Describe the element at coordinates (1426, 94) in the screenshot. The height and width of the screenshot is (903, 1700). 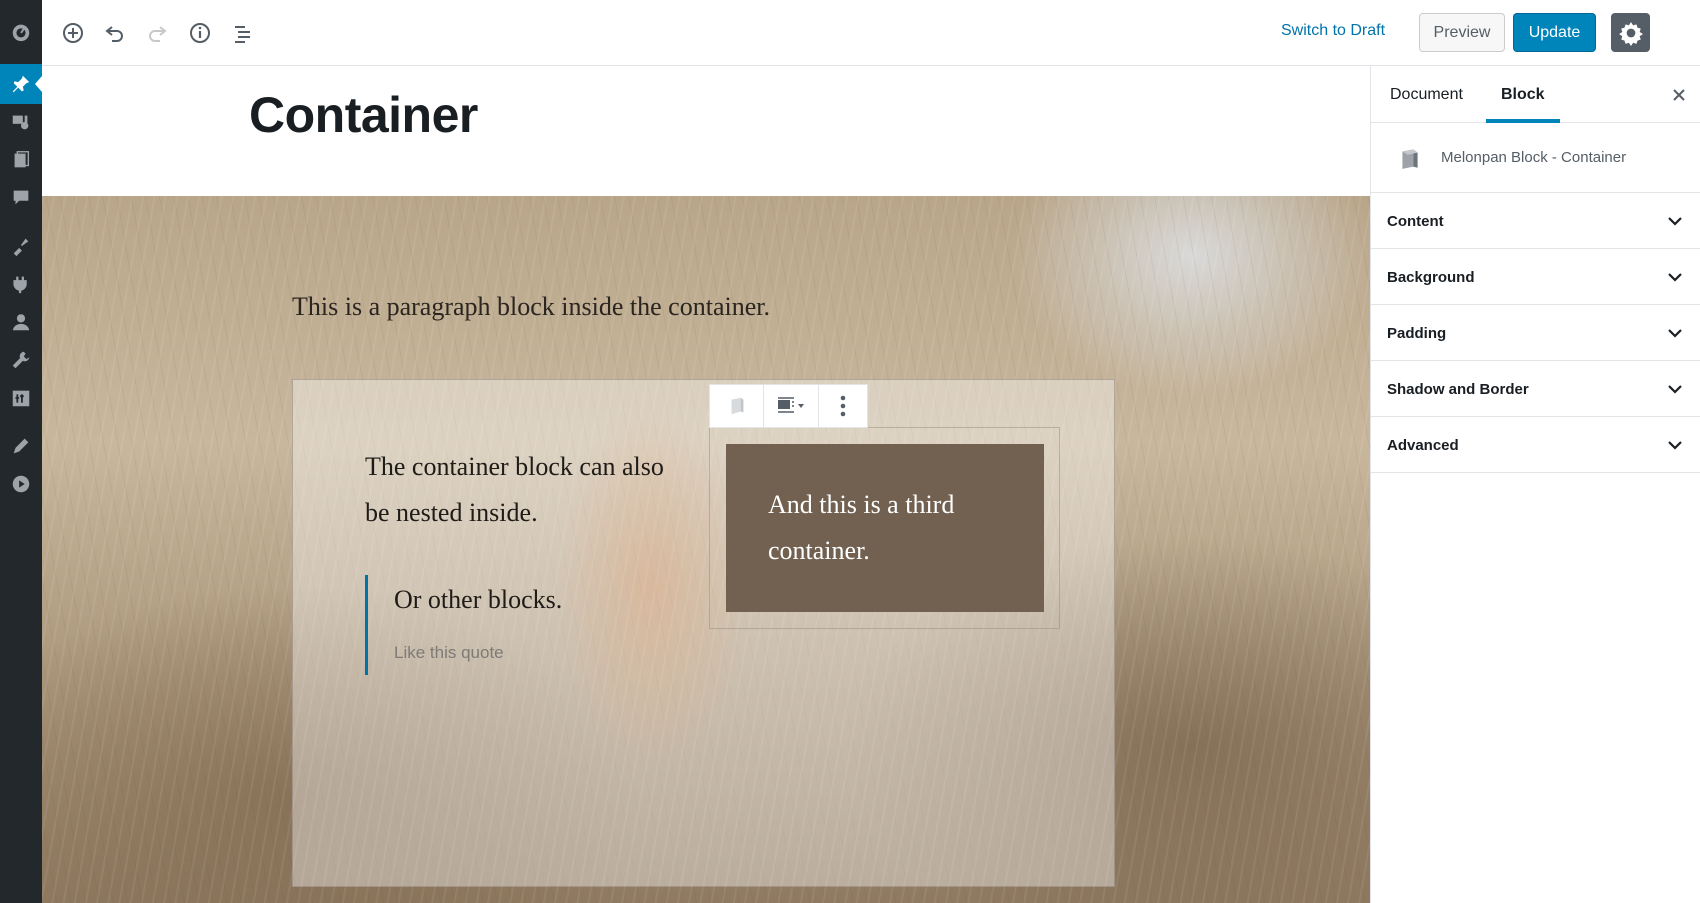
I see `tab-document: Document` at that location.